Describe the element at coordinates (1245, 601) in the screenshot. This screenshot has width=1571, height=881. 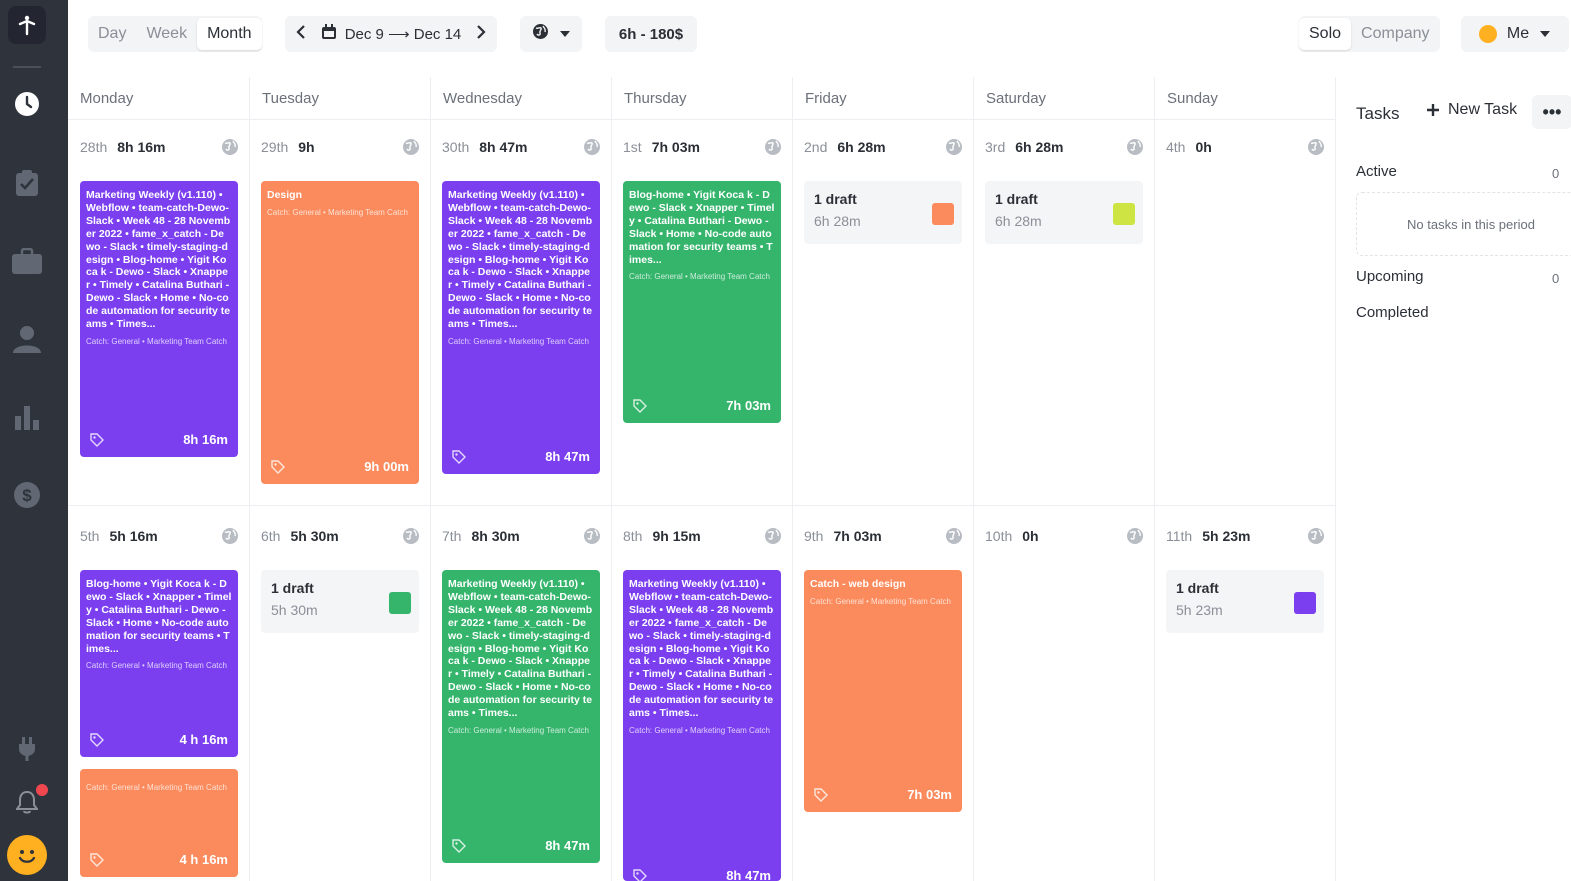
I see `draft-card: 1 draft 5h 23m` at that location.